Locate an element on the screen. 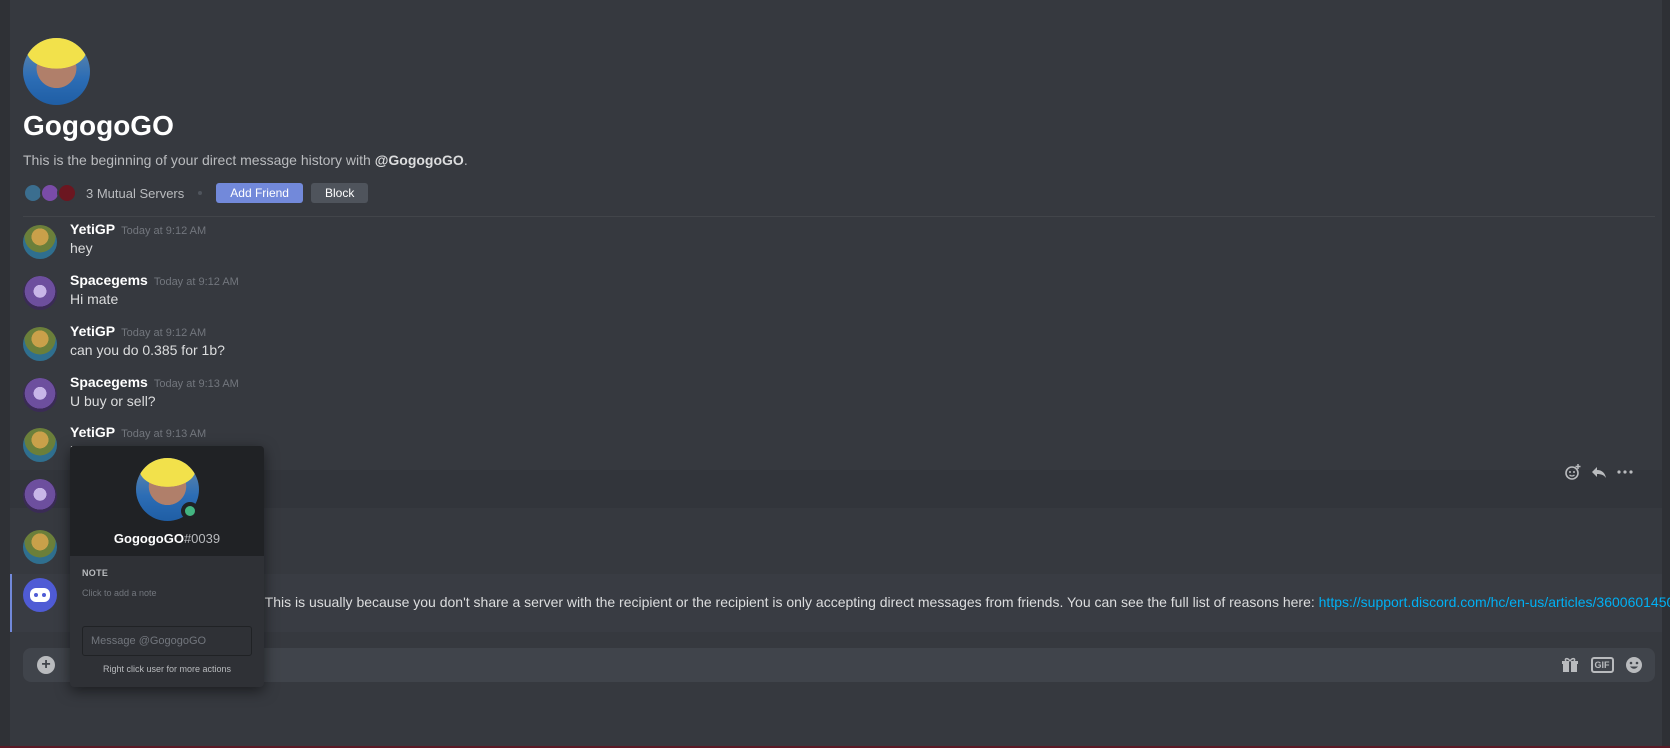 The height and width of the screenshot is (748, 1670). scrollbar-track is located at coordinates (1666, 374).